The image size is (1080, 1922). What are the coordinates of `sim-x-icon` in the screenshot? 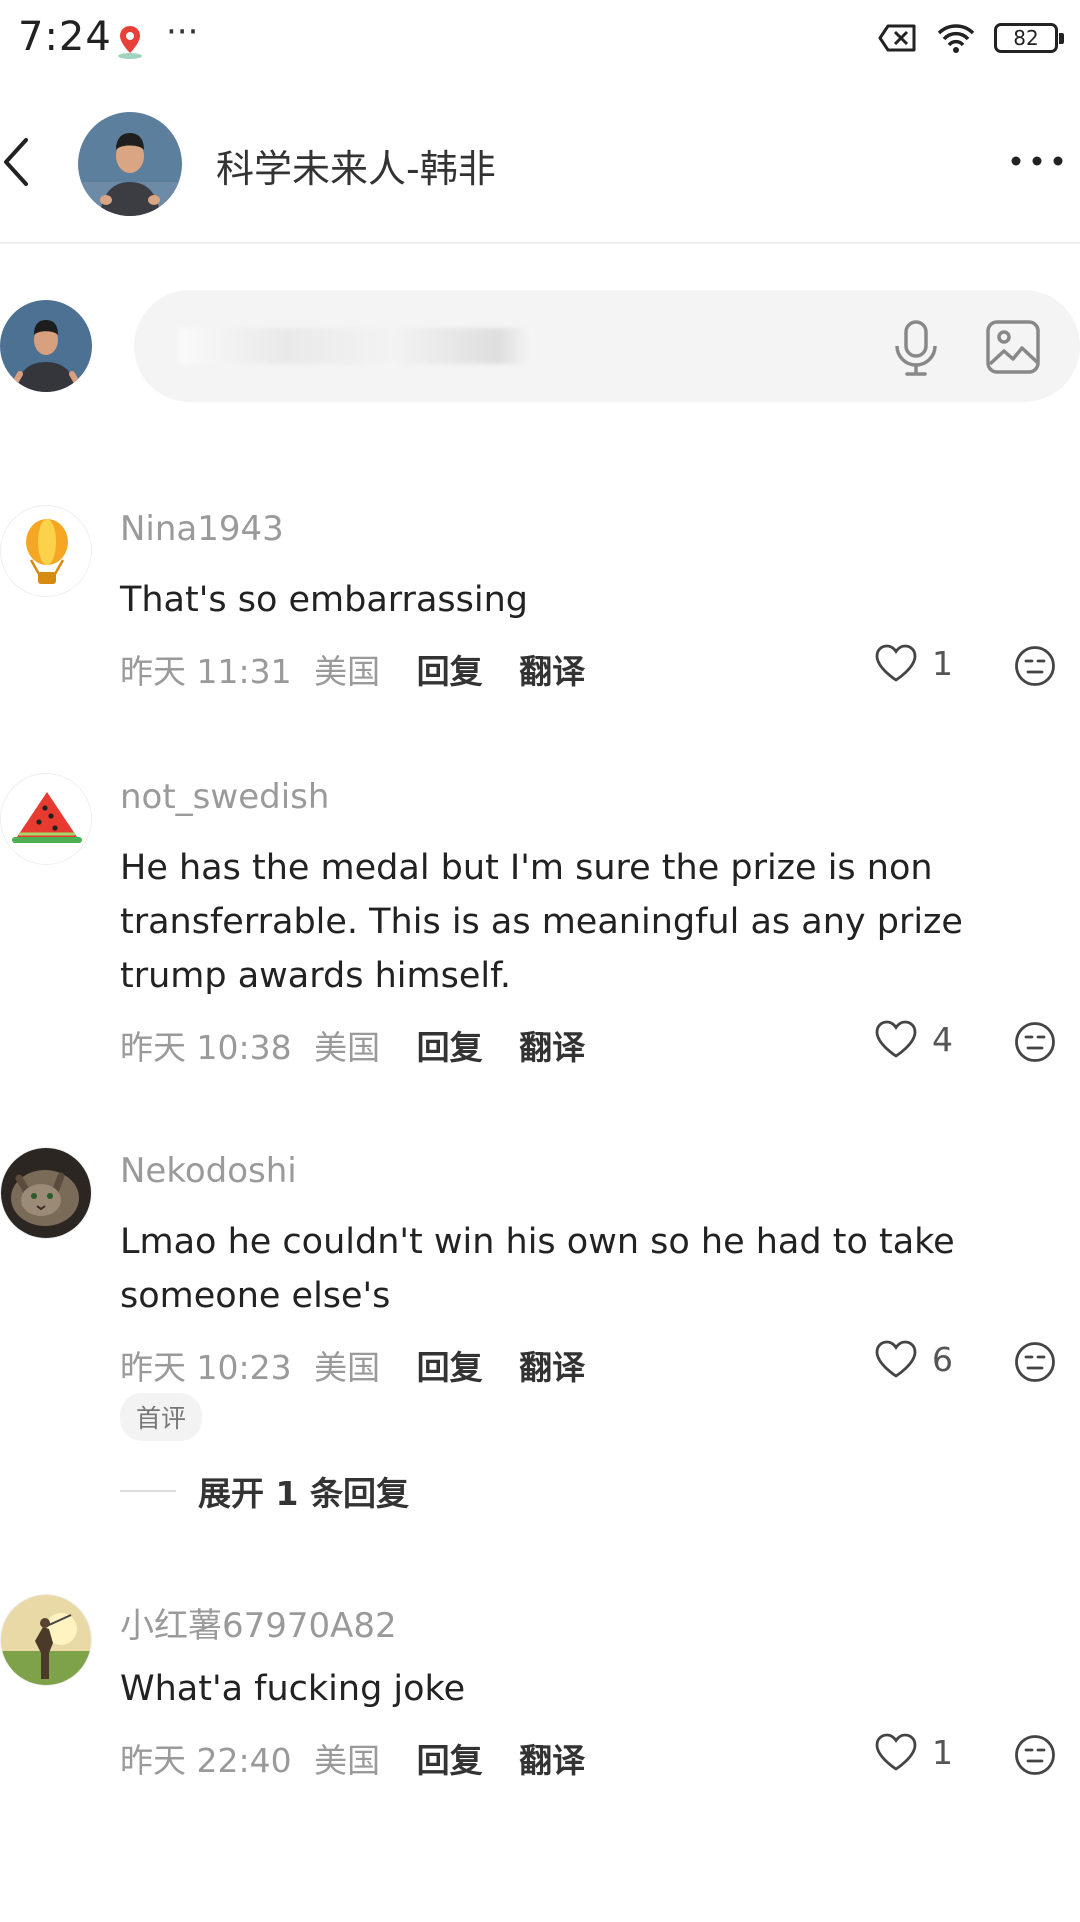 It's located at (897, 38).